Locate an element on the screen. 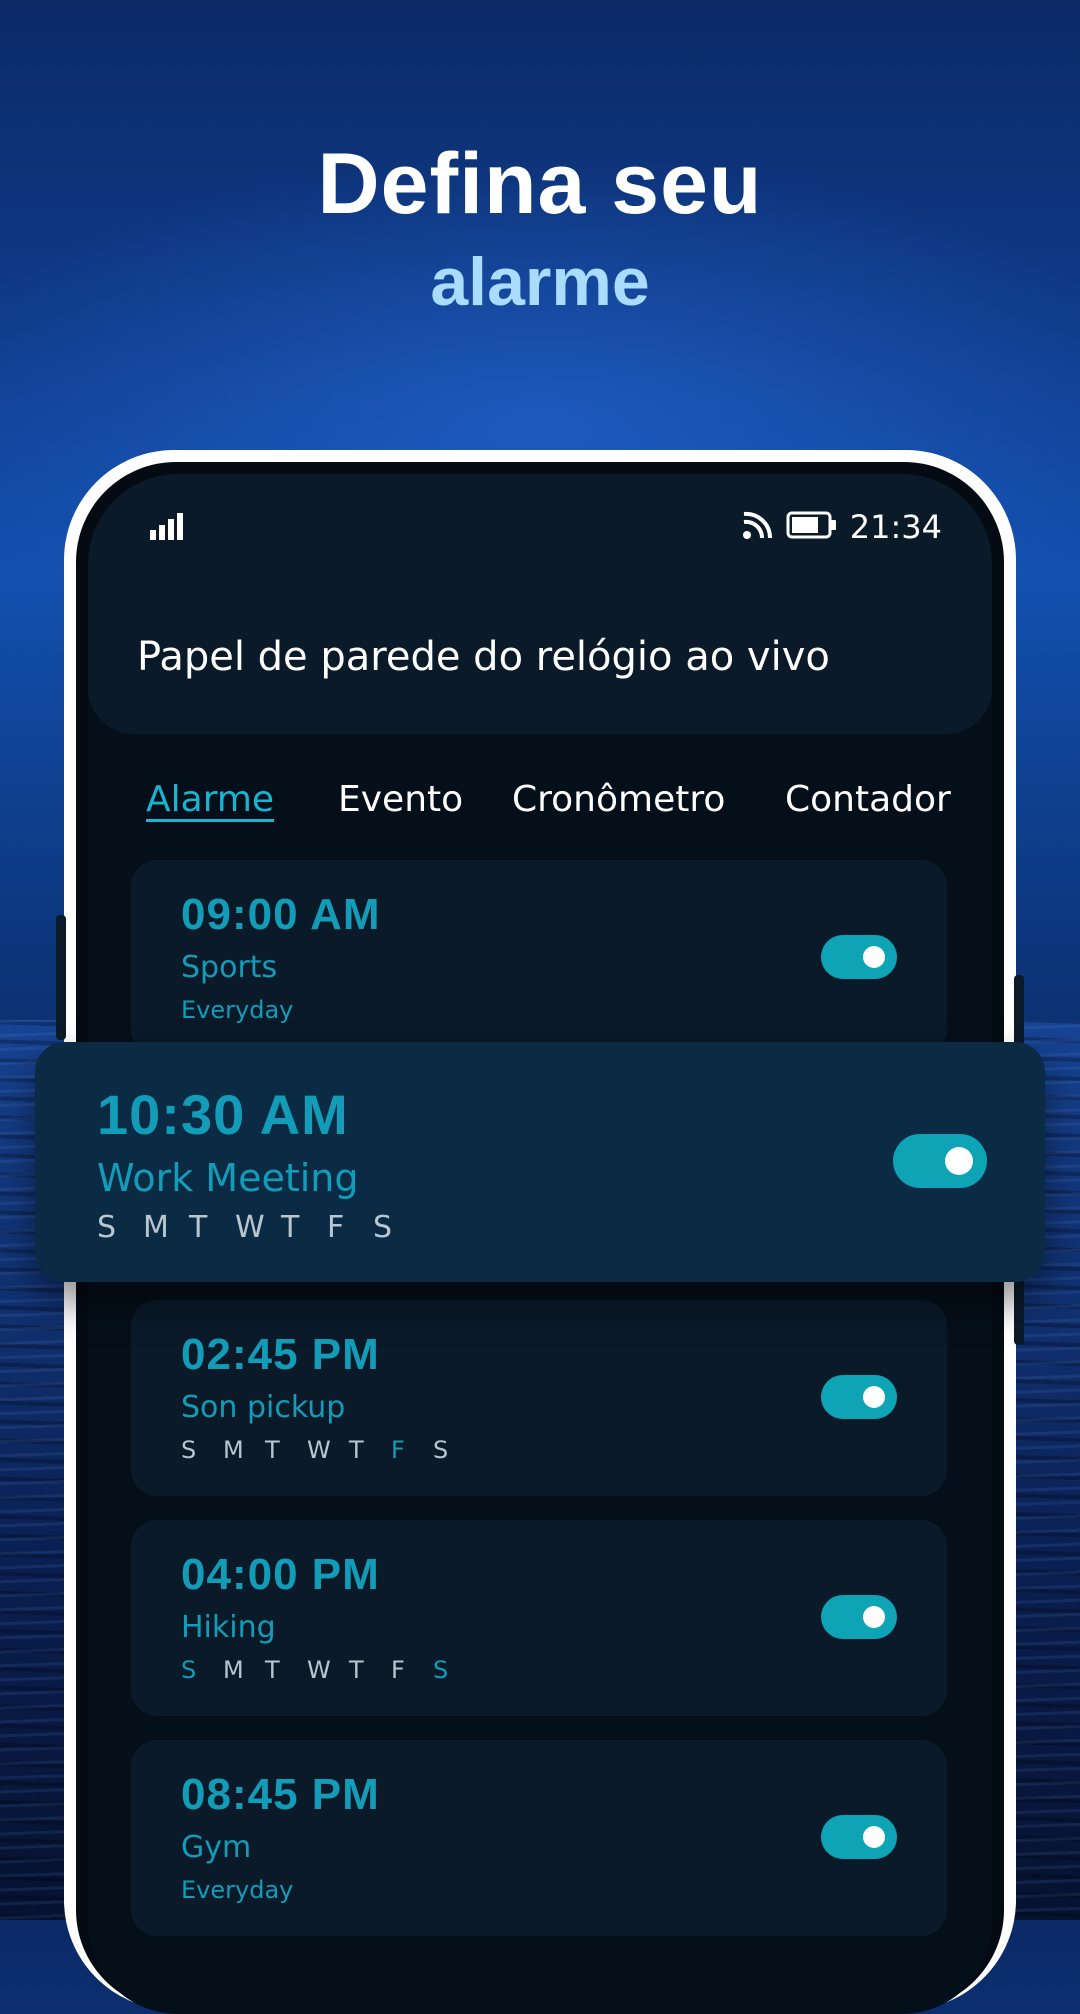 This screenshot has width=1080, height=2014. status-time: 21:34 is located at coordinates (895, 527).